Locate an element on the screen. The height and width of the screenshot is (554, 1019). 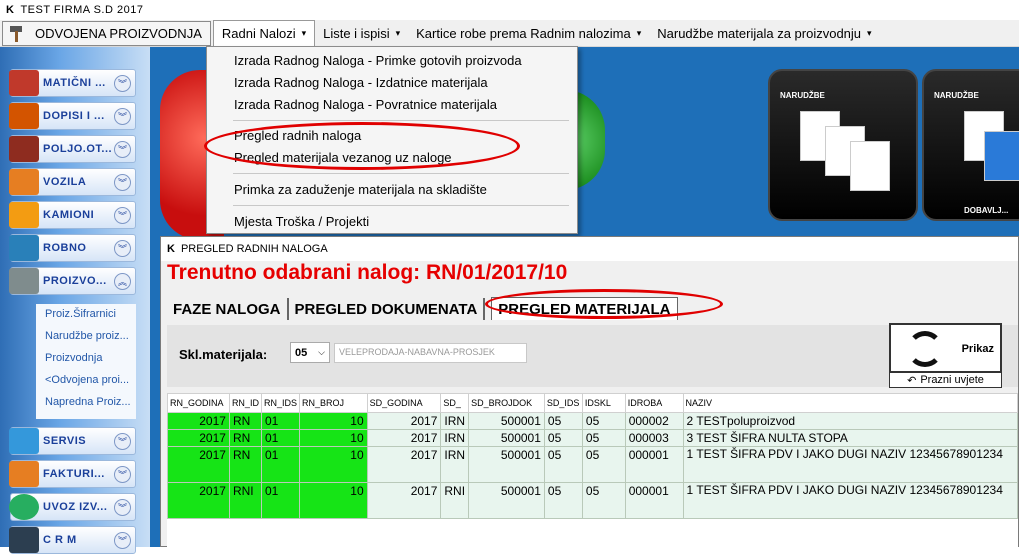
truck-icon is located at coordinates (24, 215).